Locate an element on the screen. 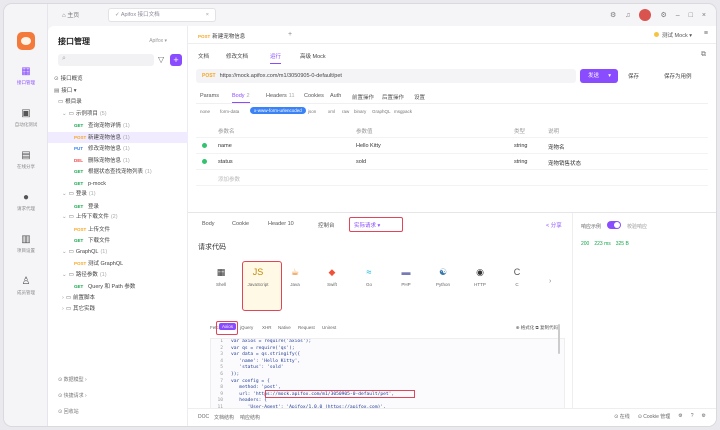 Image resolution: width=720 pixels, height=430 pixels. rail-item: ▦ 接口管理 is located at coordinates (26, 81).